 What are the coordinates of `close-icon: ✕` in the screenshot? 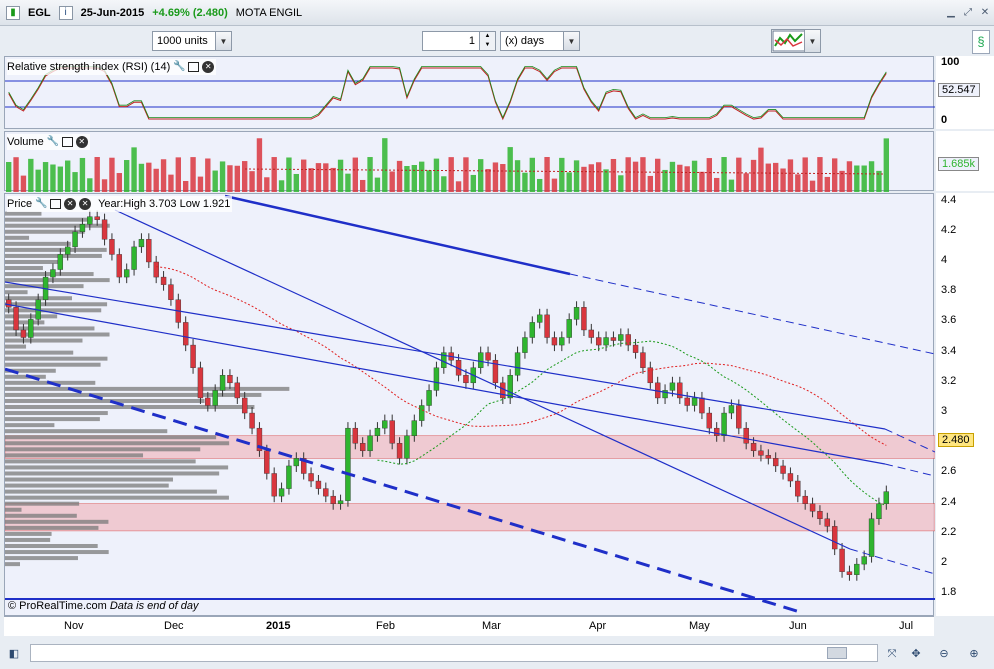 It's located at (985, 13).